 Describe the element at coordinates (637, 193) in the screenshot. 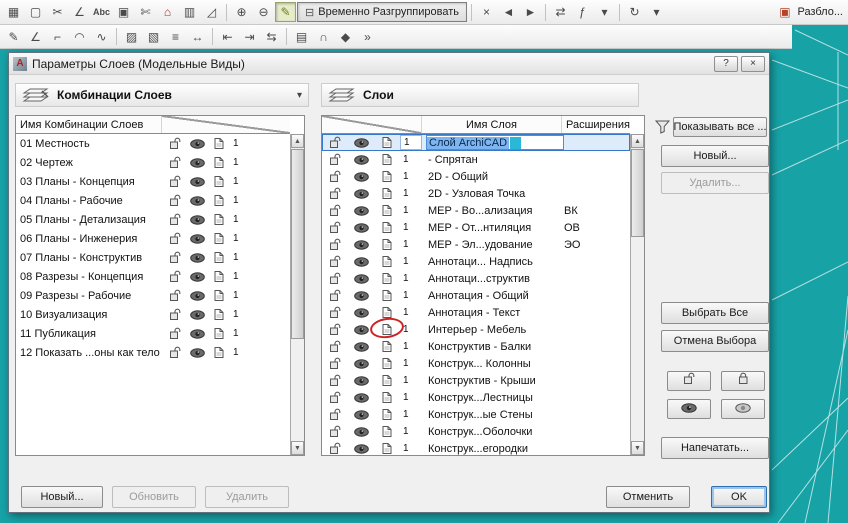

I see `scroll-thumb` at that location.